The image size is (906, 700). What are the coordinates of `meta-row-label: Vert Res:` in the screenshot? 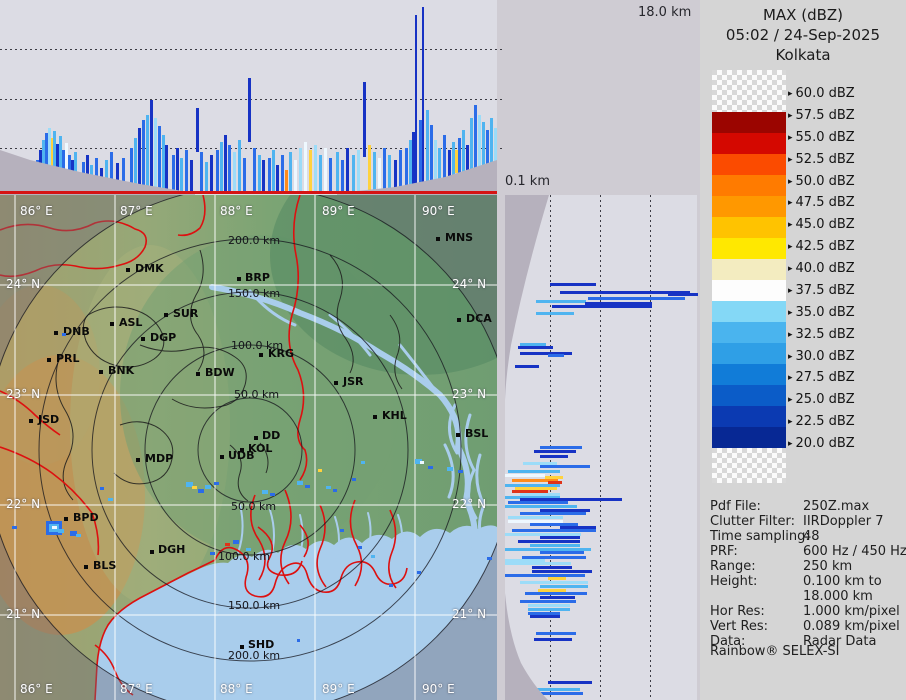 It's located at (739, 626).